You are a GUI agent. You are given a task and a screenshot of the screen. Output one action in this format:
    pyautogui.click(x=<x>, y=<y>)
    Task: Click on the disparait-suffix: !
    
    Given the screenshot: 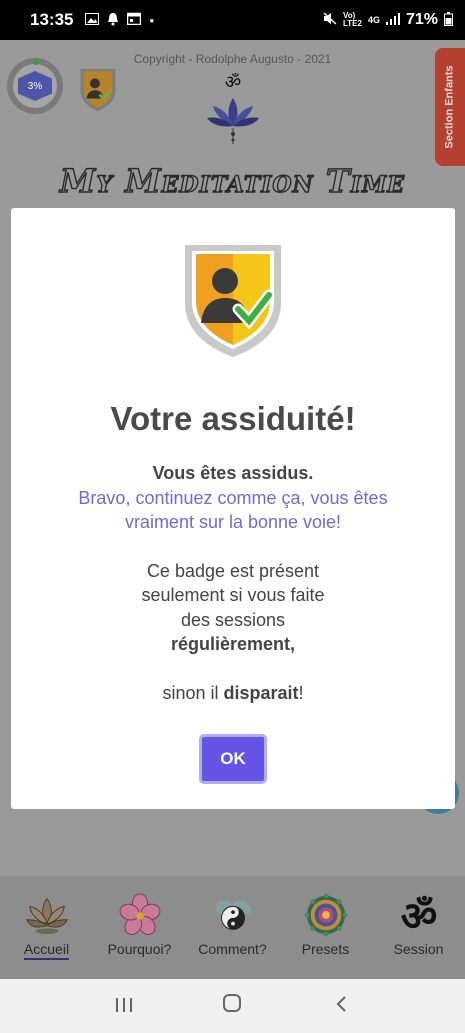 What is the action you would take?
    pyautogui.click(x=301, y=692)
    